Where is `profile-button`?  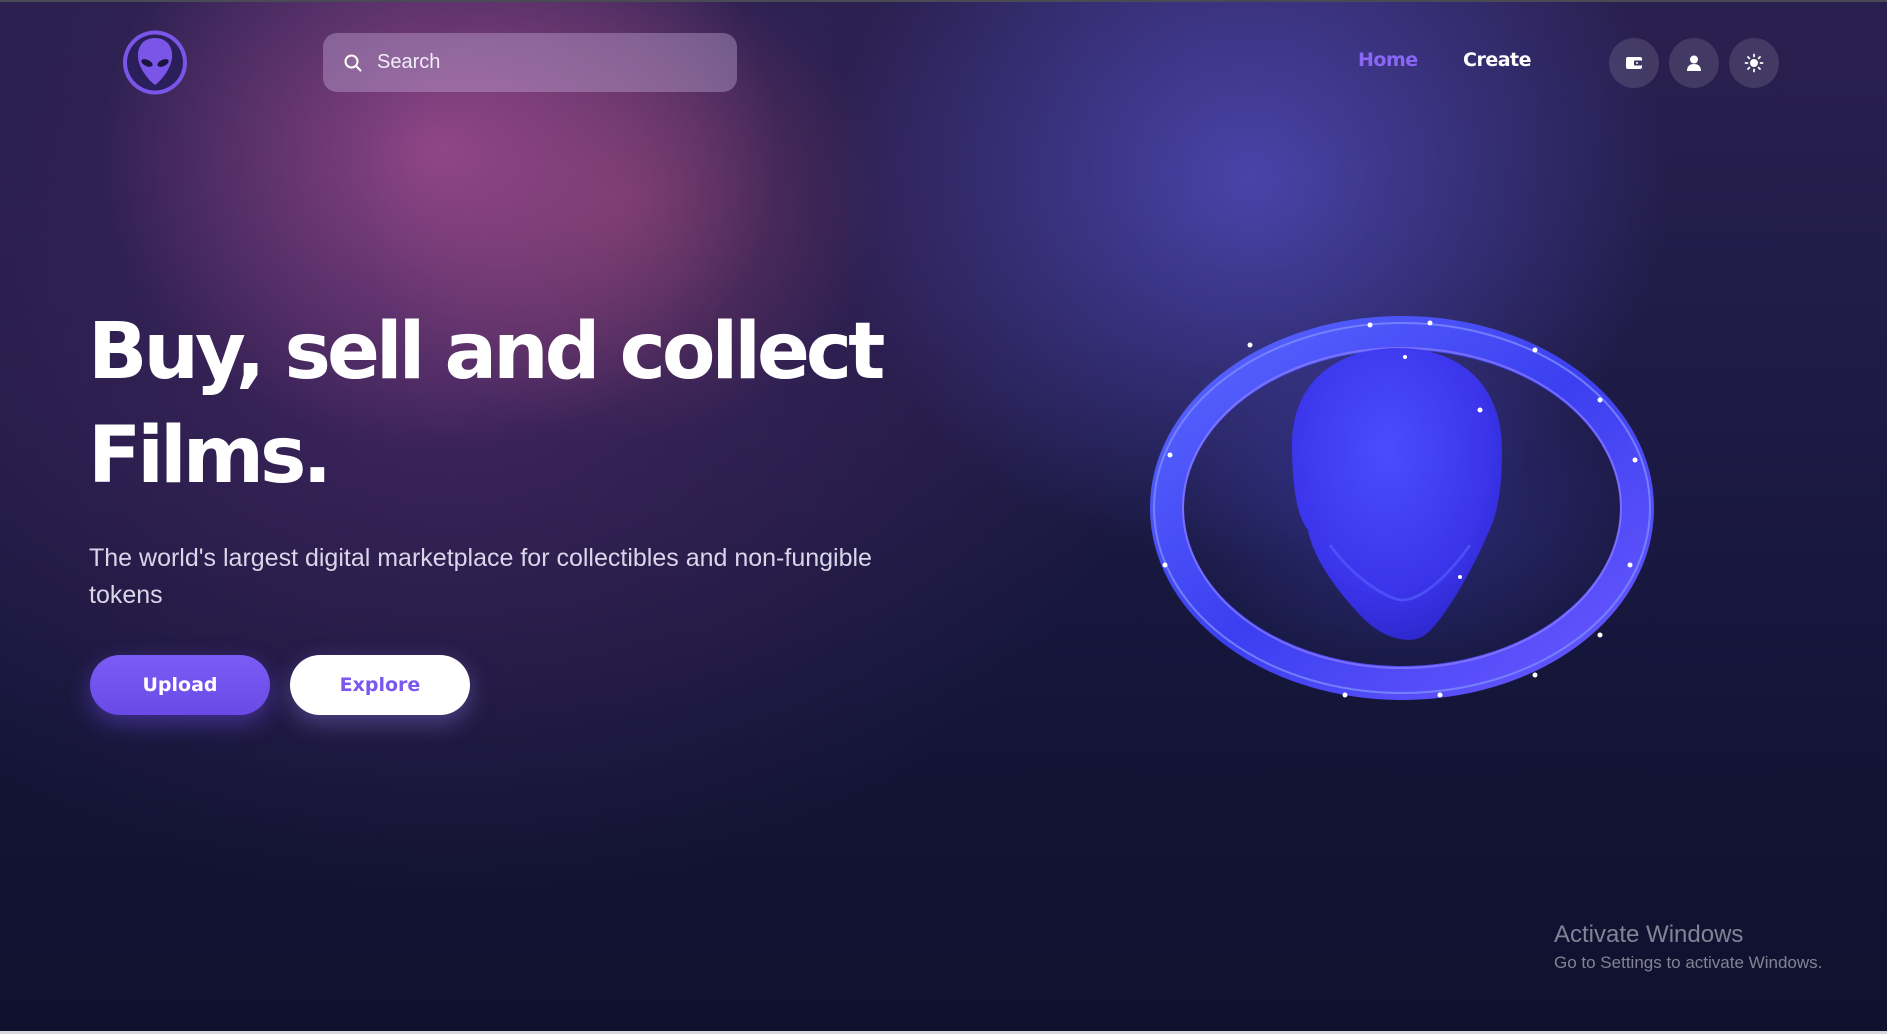
profile-button is located at coordinates (1694, 63).